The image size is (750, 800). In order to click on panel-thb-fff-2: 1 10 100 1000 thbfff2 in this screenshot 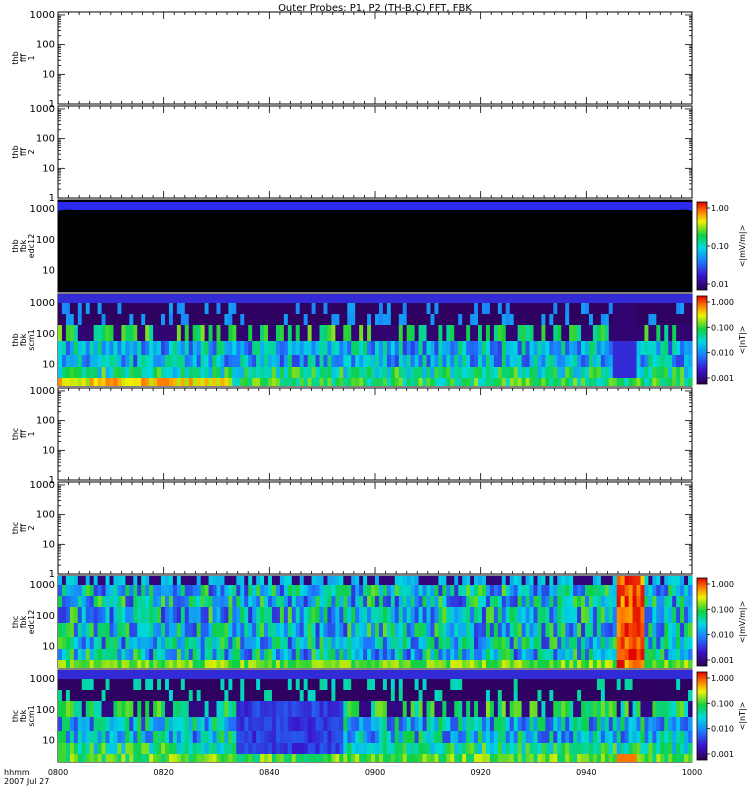, I will do `click(352, 154)`.